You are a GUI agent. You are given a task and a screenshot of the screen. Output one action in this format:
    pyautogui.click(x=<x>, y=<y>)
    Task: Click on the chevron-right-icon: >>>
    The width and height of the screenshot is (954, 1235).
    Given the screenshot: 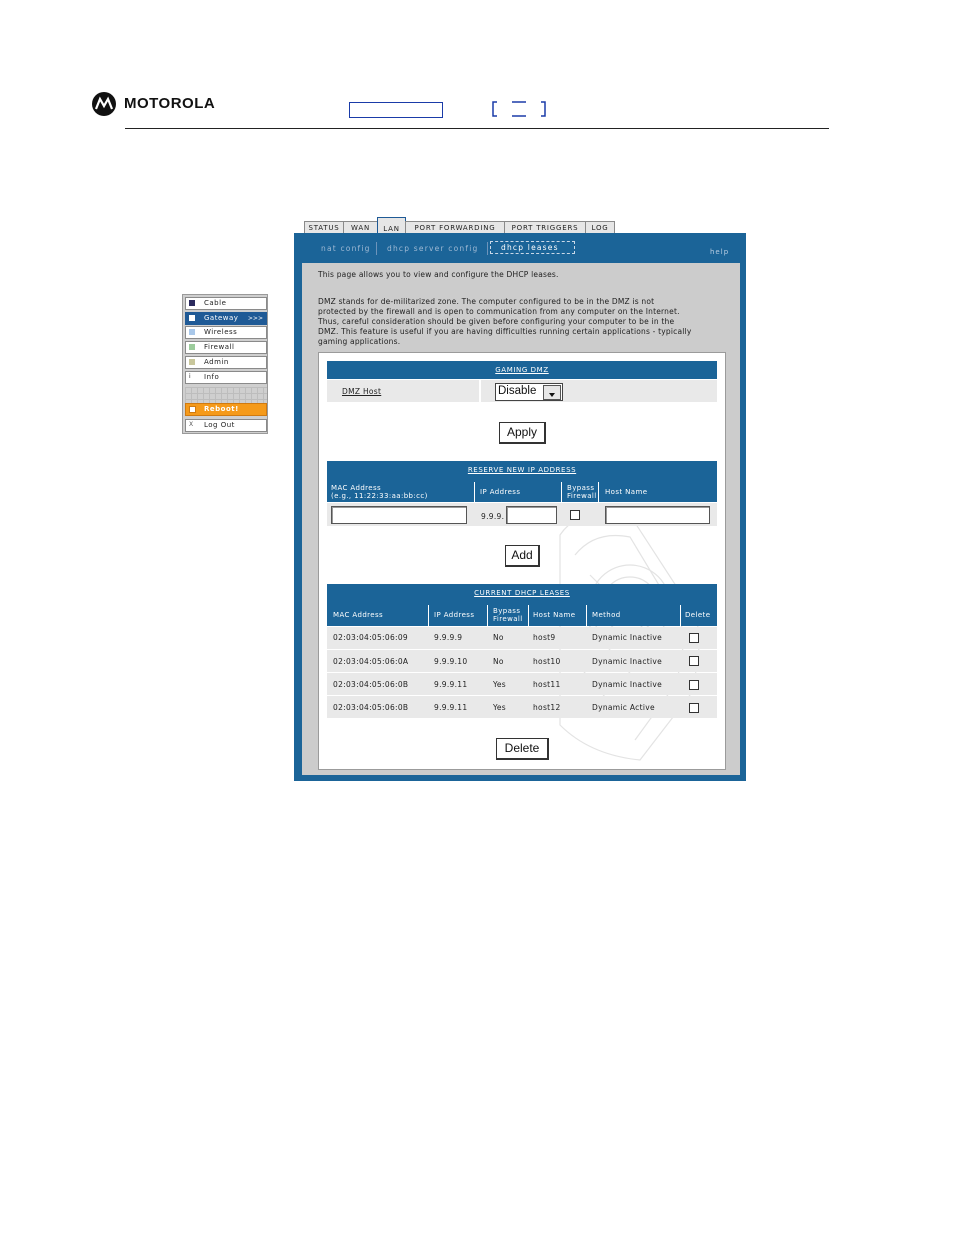 What is the action you would take?
    pyautogui.click(x=255, y=318)
    